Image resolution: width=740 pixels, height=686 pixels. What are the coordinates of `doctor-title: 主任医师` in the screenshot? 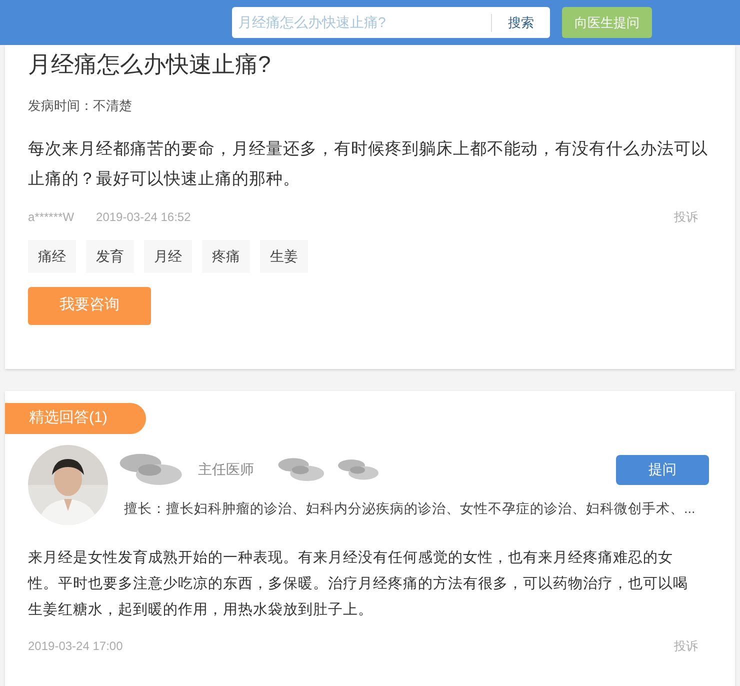 It's located at (226, 469).